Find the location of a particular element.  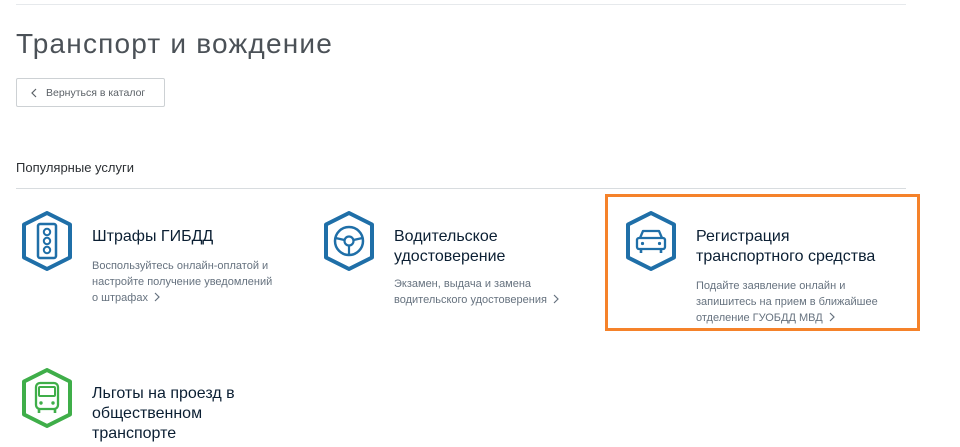

back-to-catalog-button: Вернуться в каталог is located at coordinates (90, 92).